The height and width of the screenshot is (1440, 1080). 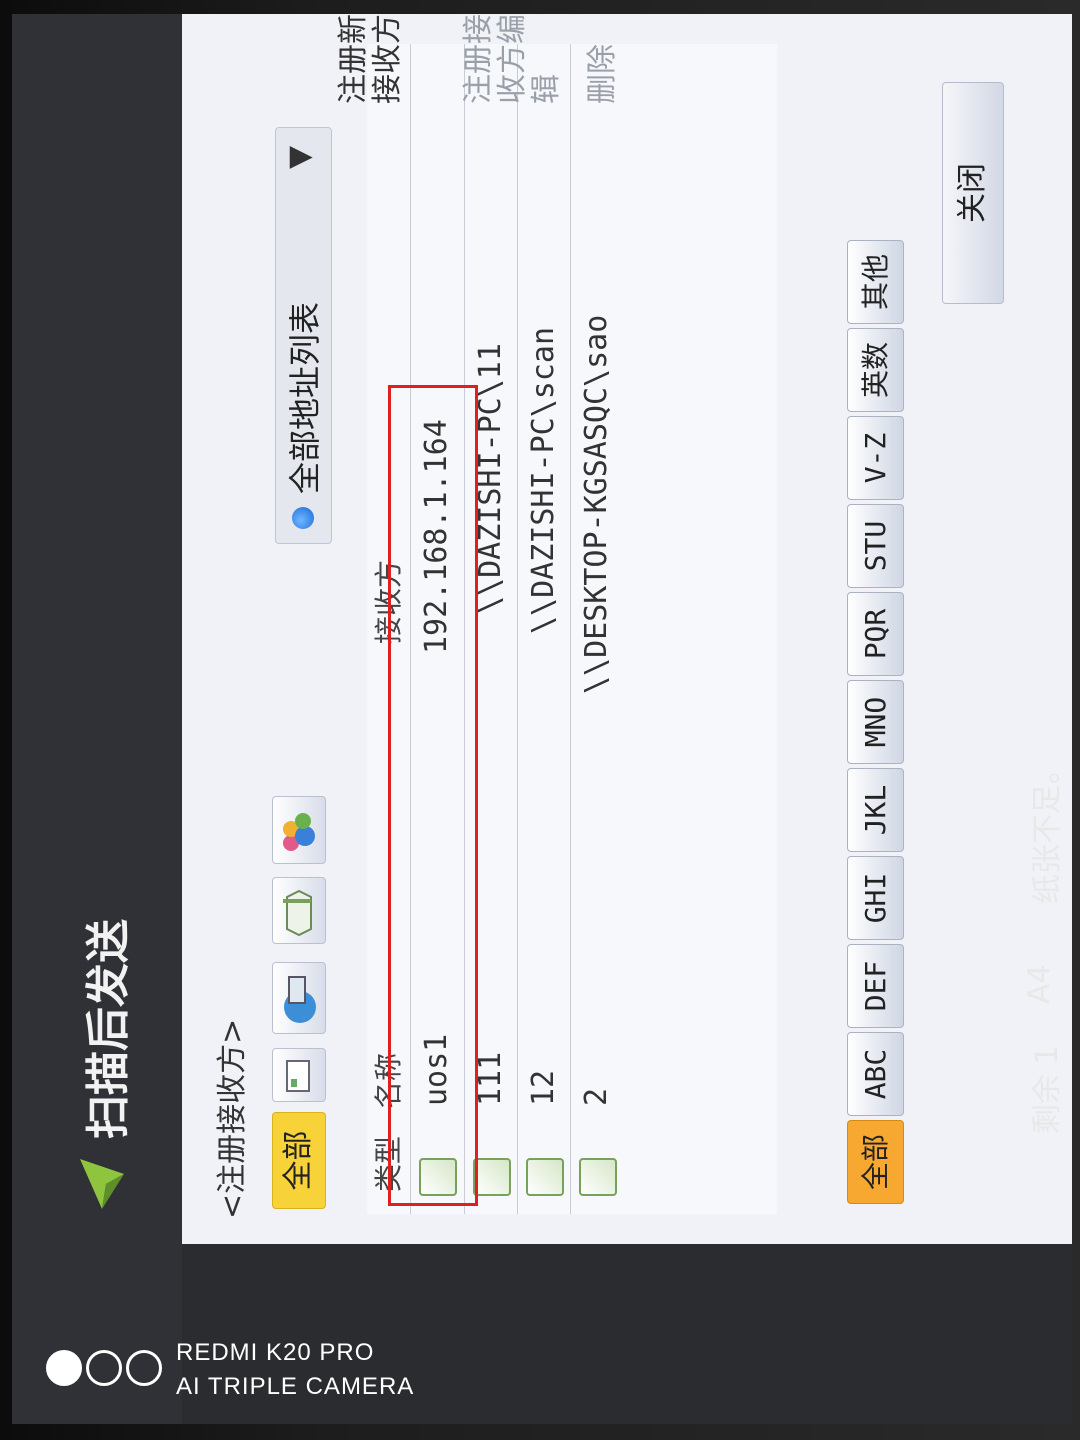 I want to click on index-abc-label: ABC, so click(x=875, y=1074).